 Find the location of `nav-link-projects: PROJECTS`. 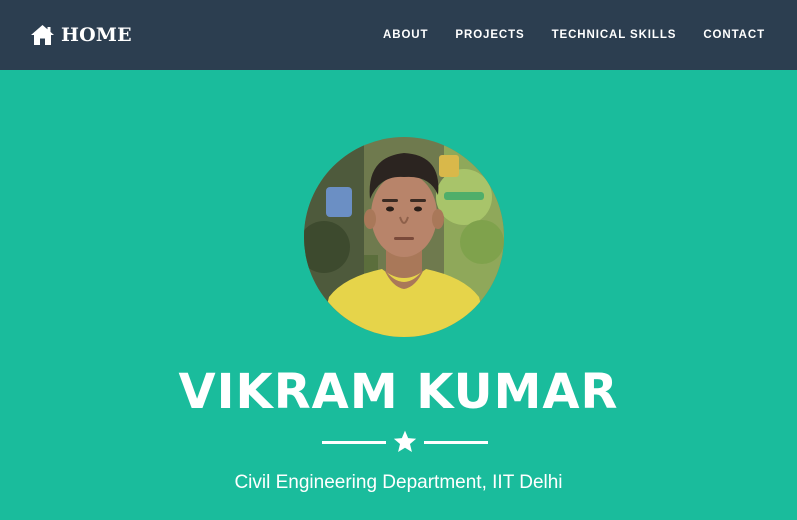

nav-link-projects: PROJECTS is located at coordinates (489, 35).